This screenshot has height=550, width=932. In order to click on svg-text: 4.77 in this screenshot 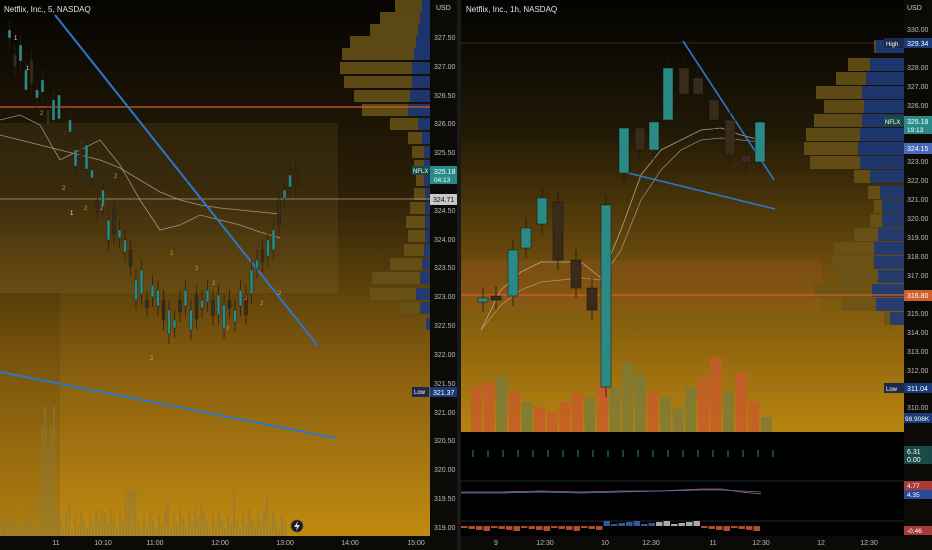, I will do `click(913, 486)`.